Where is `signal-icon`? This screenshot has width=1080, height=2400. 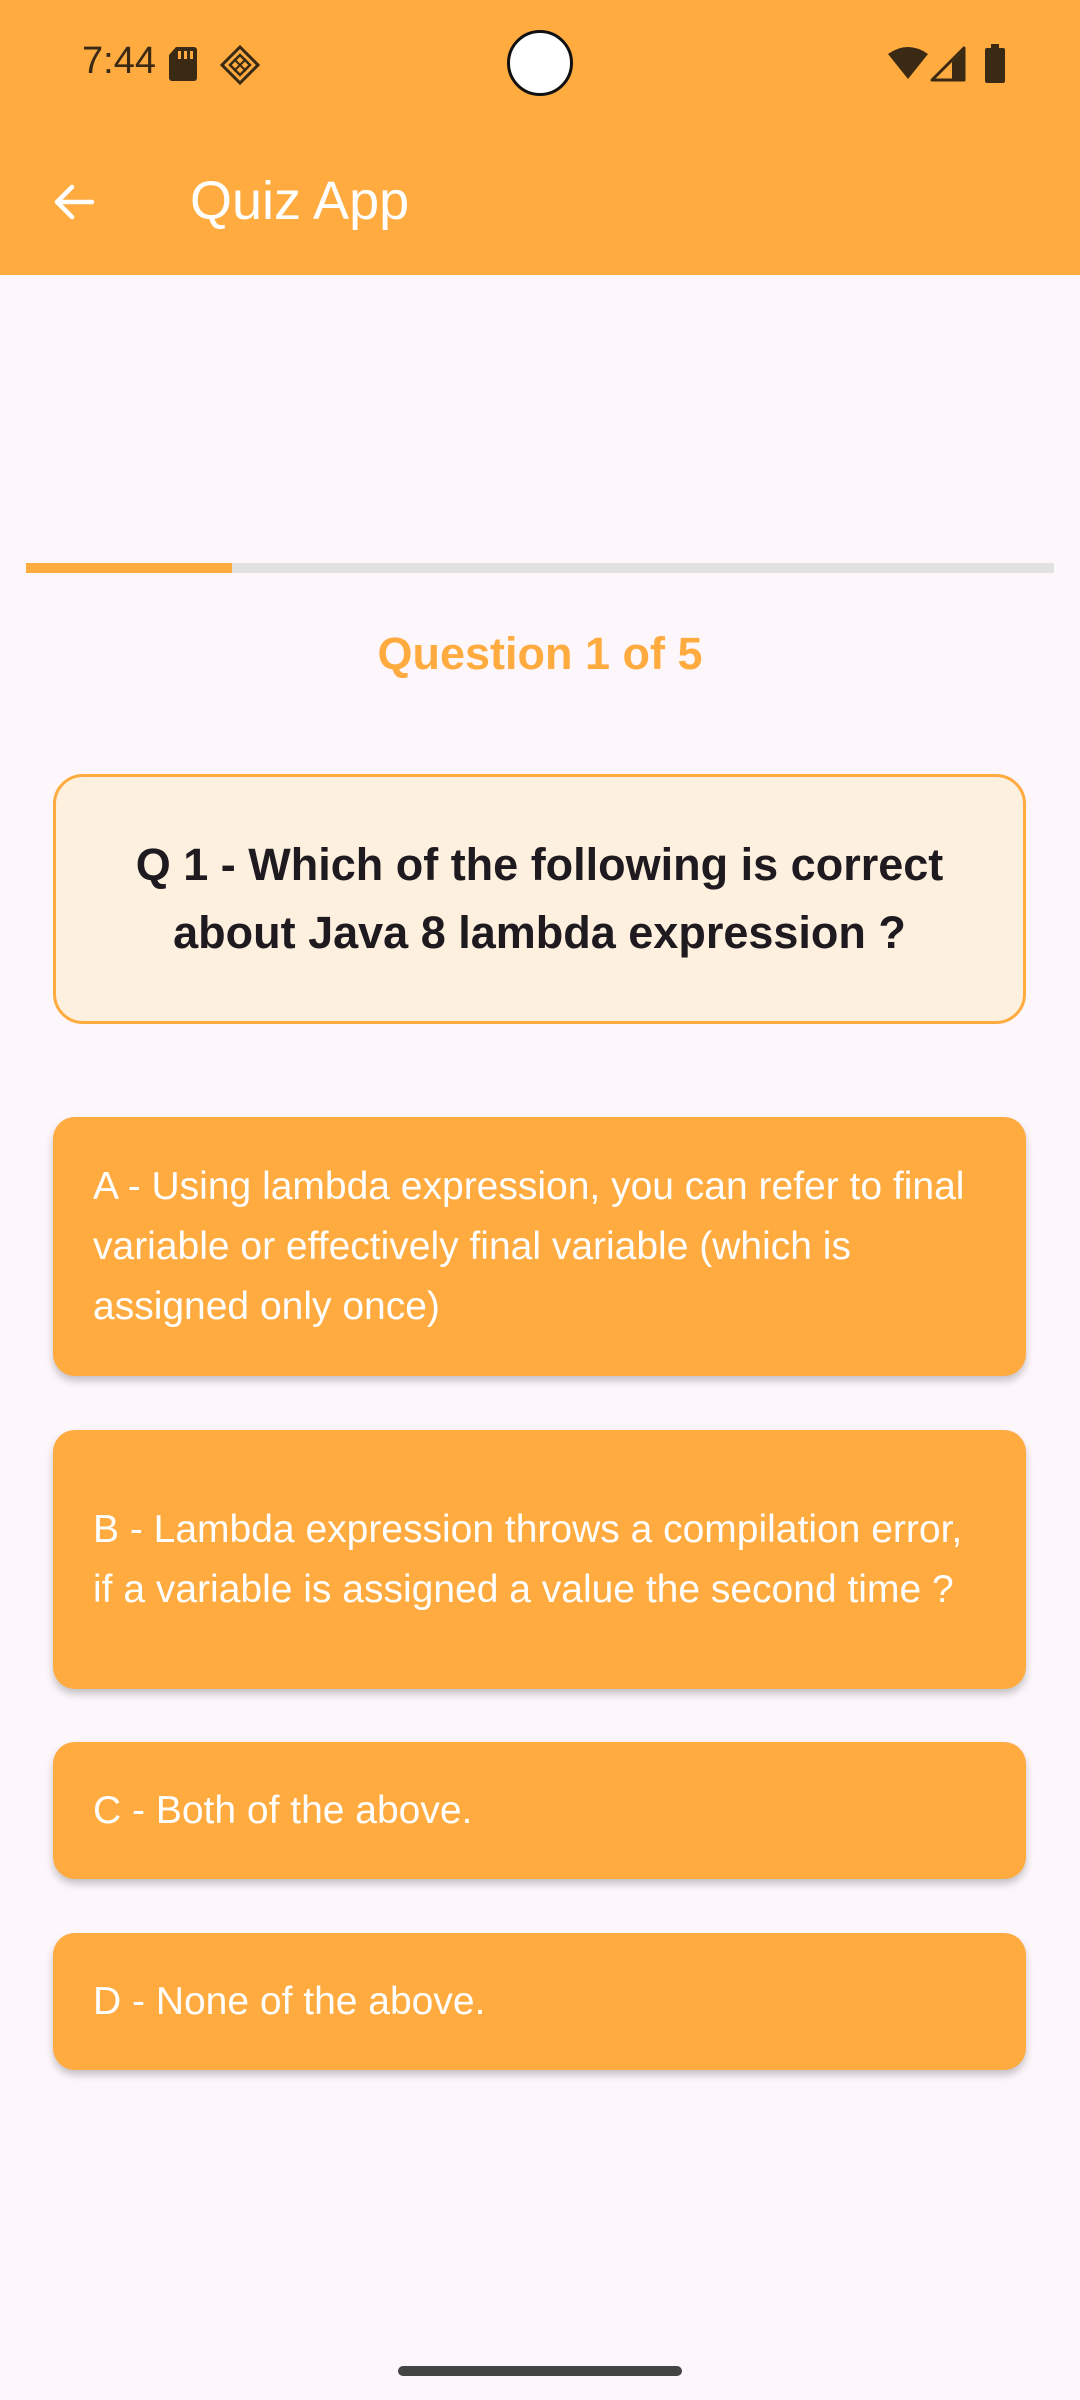
signal-icon is located at coordinates (948, 64).